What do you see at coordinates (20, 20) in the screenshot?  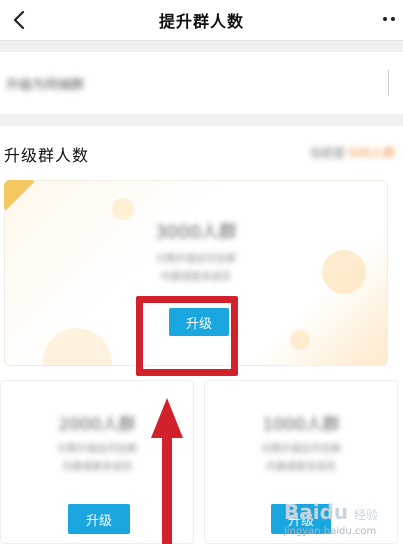 I see `back-arrow-icon` at bounding box center [20, 20].